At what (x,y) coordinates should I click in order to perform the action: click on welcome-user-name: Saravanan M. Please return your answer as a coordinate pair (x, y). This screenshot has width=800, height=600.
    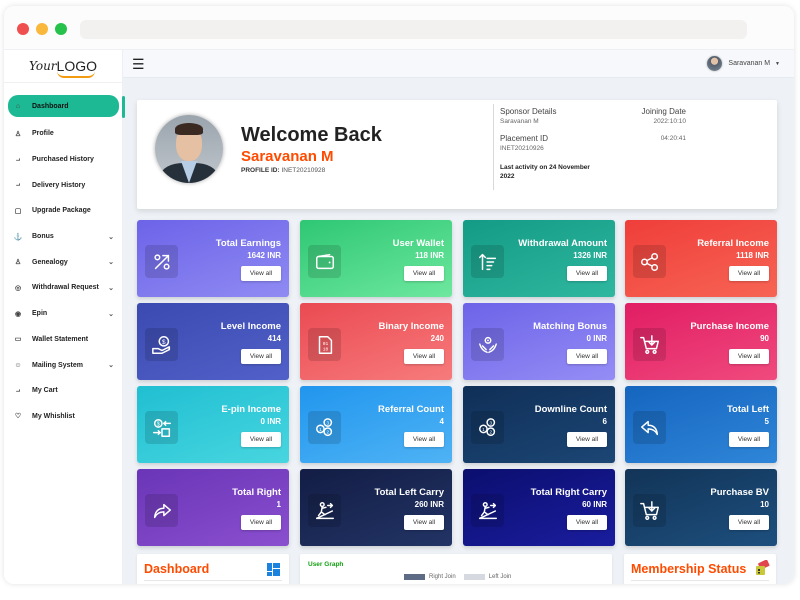
    Looking at the image, I should click on (287, 156).